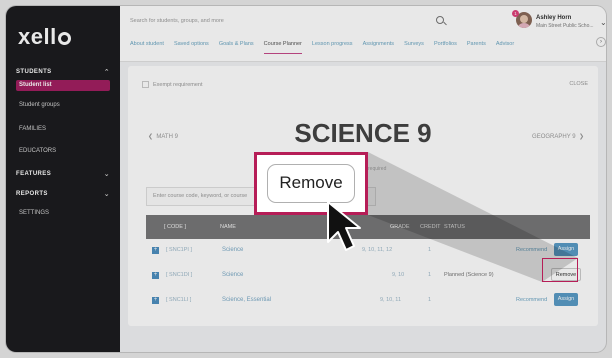 The width and height of the screenshot is (612, 358). Describe the element at coordinates (554, 18) in the screenshot. I see `user-name: Ashley Horn` at that location.